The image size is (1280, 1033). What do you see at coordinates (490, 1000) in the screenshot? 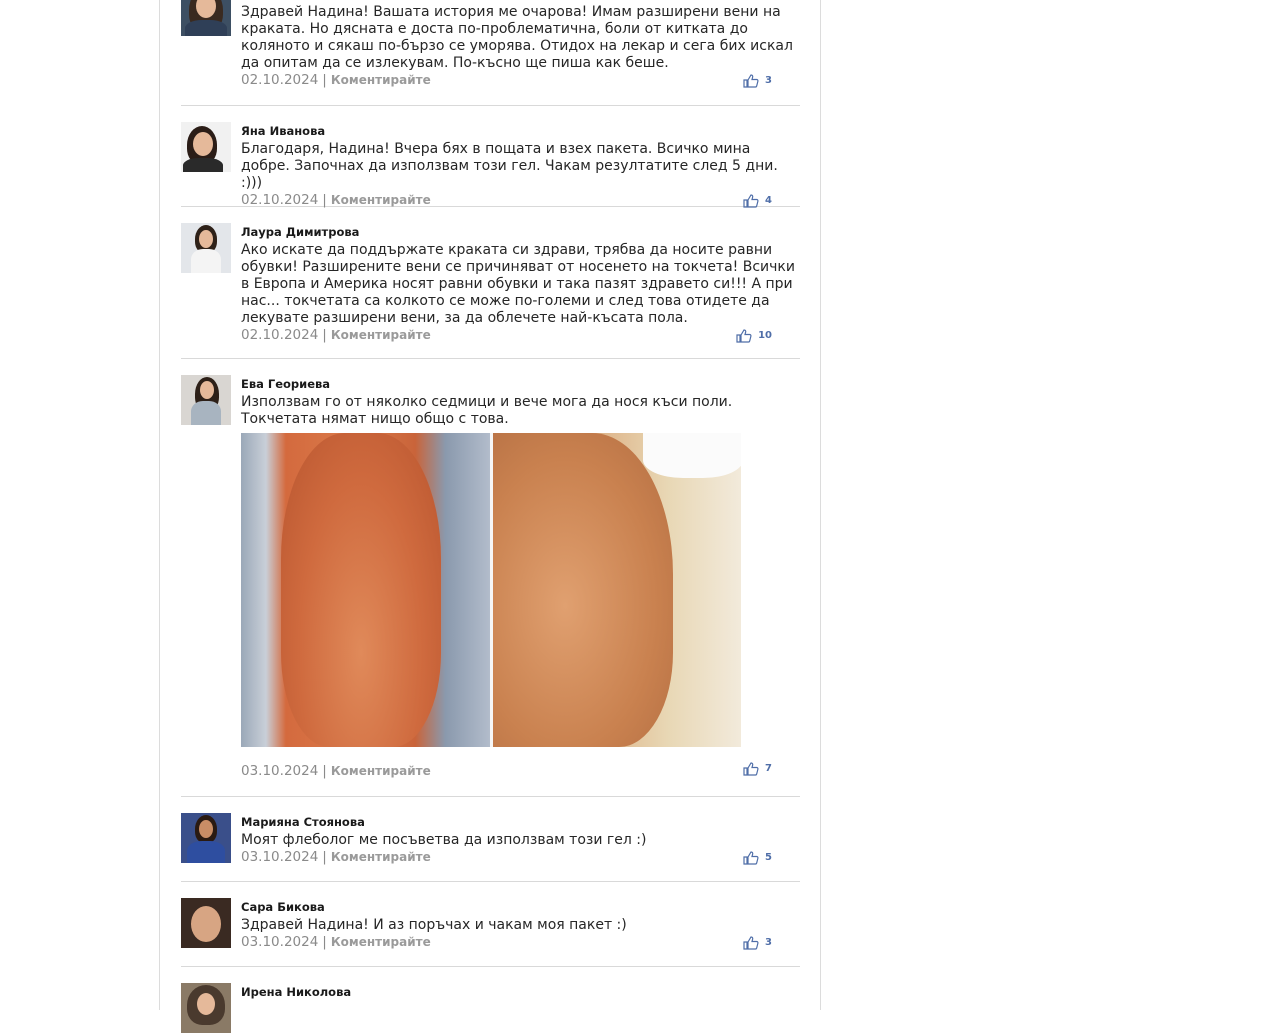
I see `comment-item: Ирена Николова` at bounding box center [490, 1000].